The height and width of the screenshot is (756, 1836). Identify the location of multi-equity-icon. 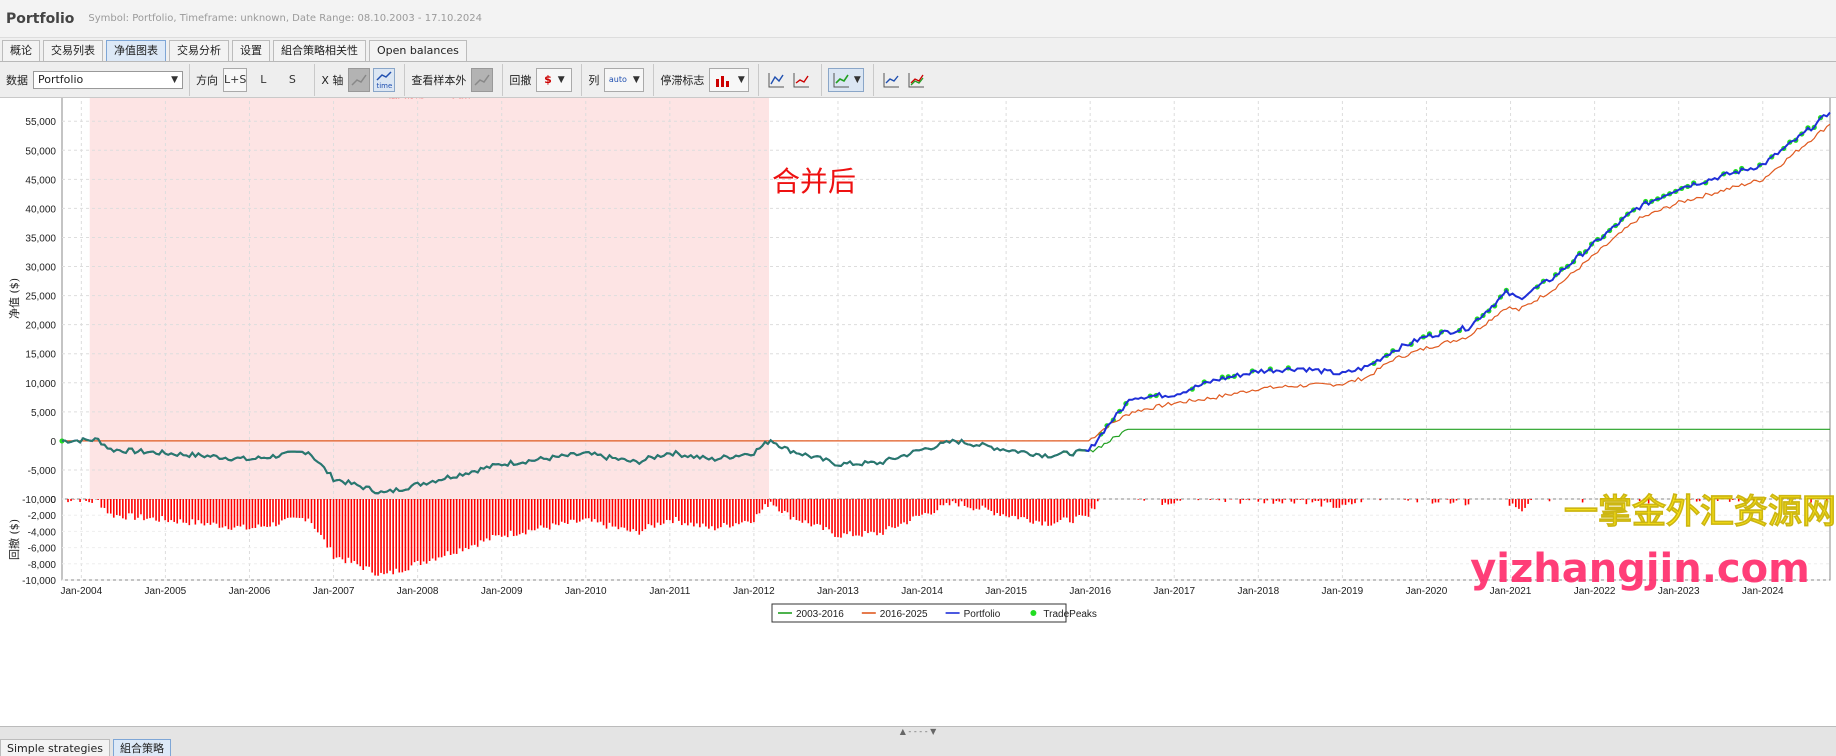
(916, 80).